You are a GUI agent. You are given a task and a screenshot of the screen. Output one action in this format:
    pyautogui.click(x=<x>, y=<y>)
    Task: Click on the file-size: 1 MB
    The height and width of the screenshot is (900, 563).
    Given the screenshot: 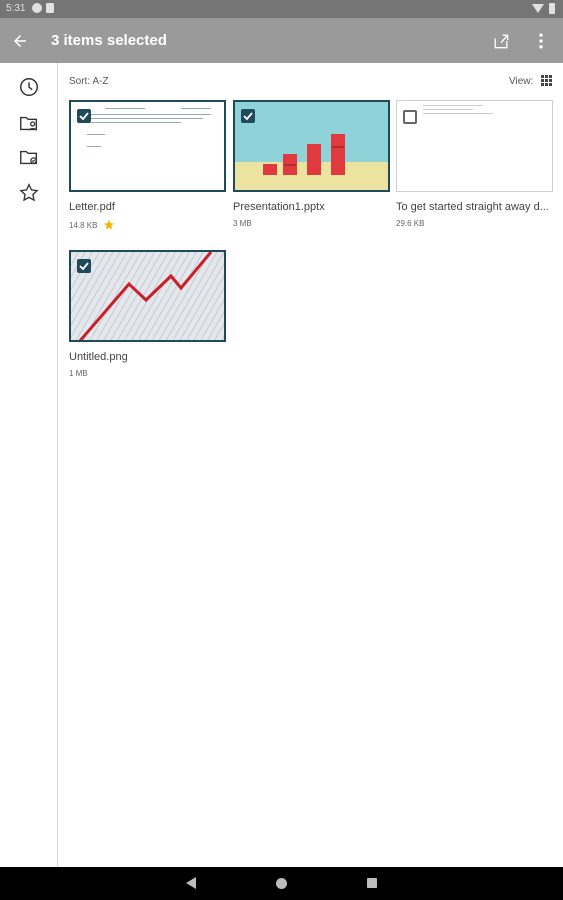 What is the action you would take?
    pyautogui.click(x=78, y=373)
    